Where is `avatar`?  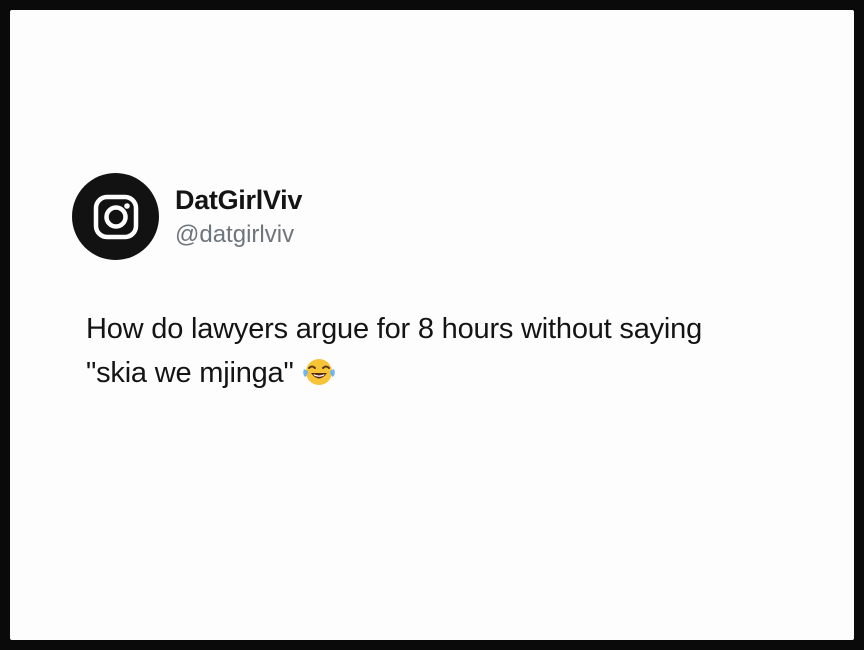
avatar is located at coordinates (115, 216).